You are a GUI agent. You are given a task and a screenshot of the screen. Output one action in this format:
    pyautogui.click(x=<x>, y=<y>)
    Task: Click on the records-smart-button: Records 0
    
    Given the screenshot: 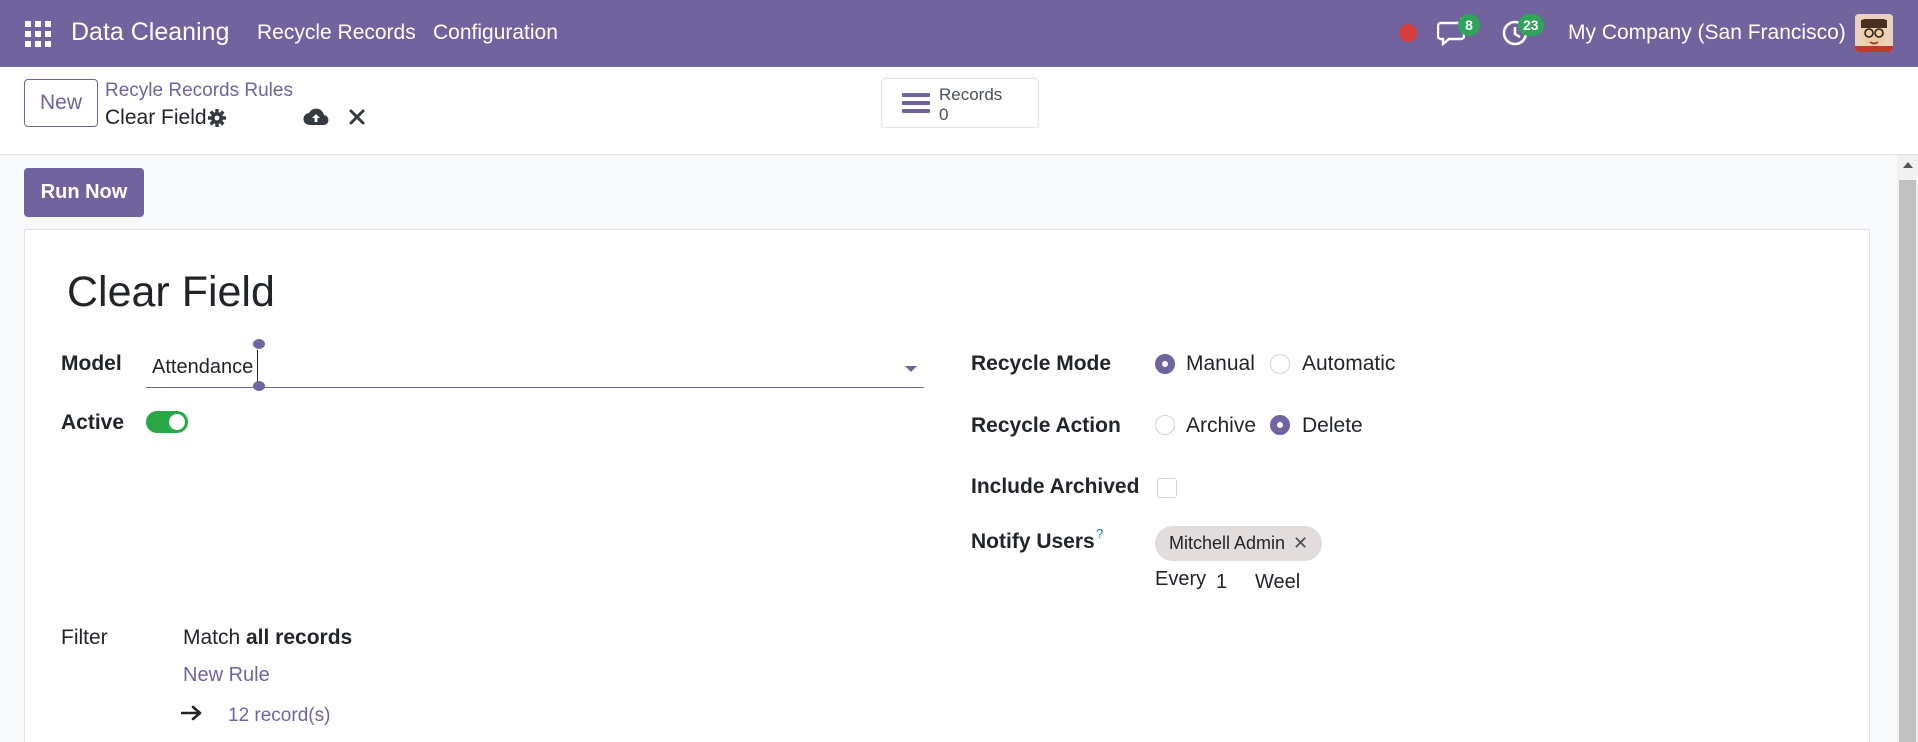 What is the action you would take?
    pyautogui.click(x=960, y=103)
    